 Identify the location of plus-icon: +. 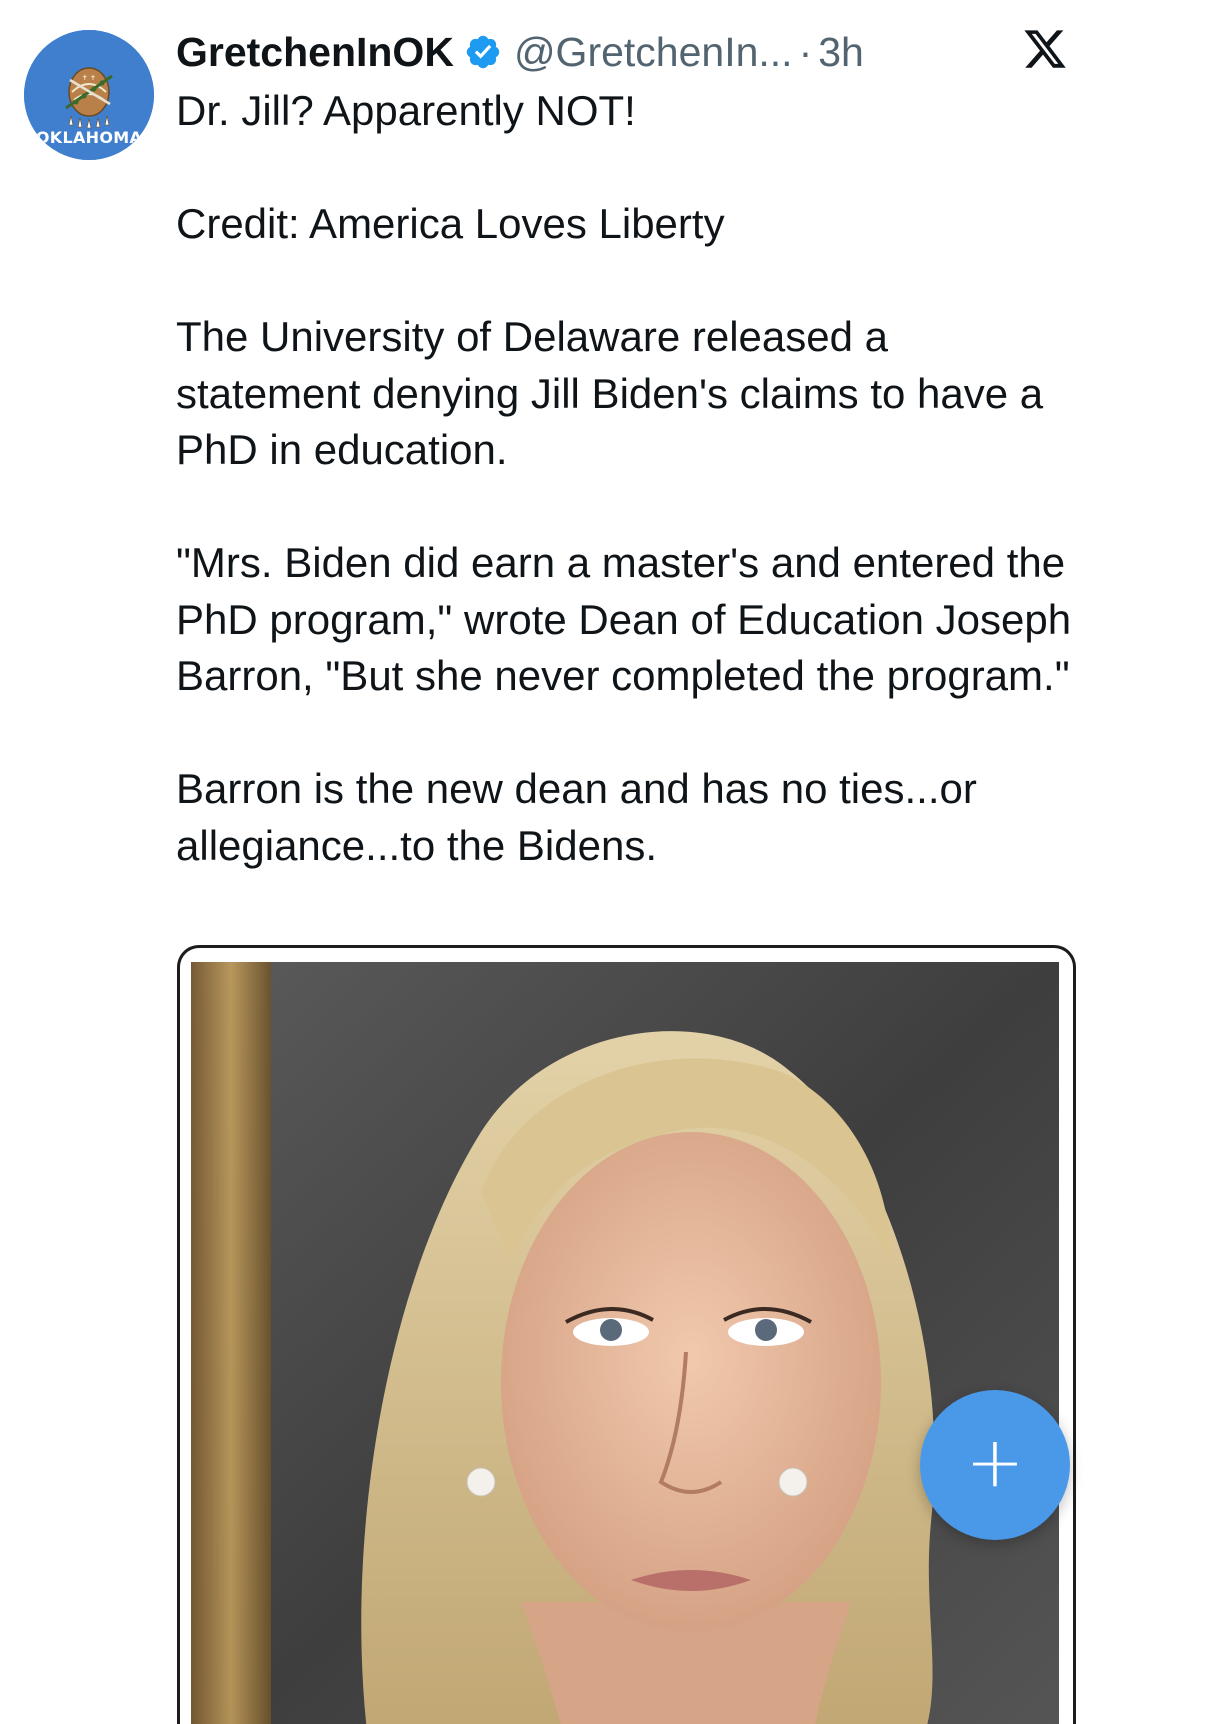
(995, 1462).